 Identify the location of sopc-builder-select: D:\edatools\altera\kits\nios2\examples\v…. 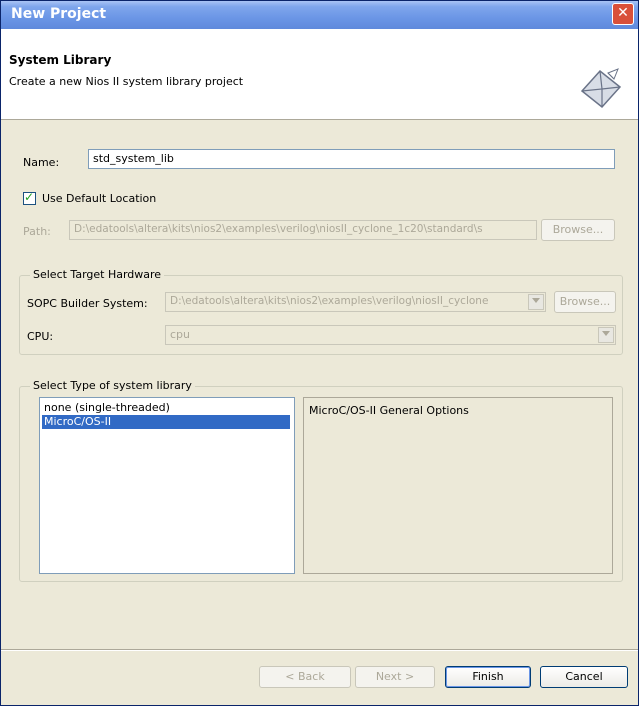
(355, 302).